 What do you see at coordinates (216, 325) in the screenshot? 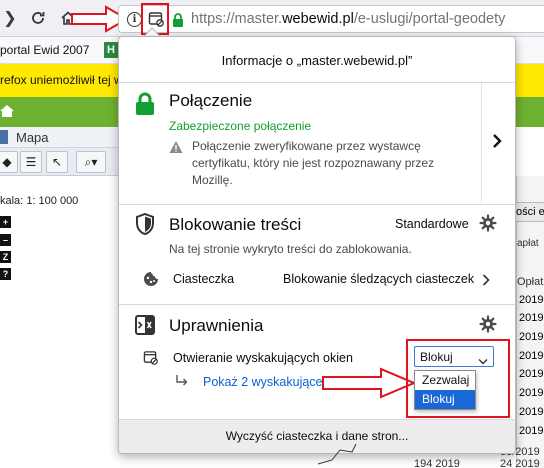
I see `permissions-heading: Uprawnienia` at bounding box center [216, 325].